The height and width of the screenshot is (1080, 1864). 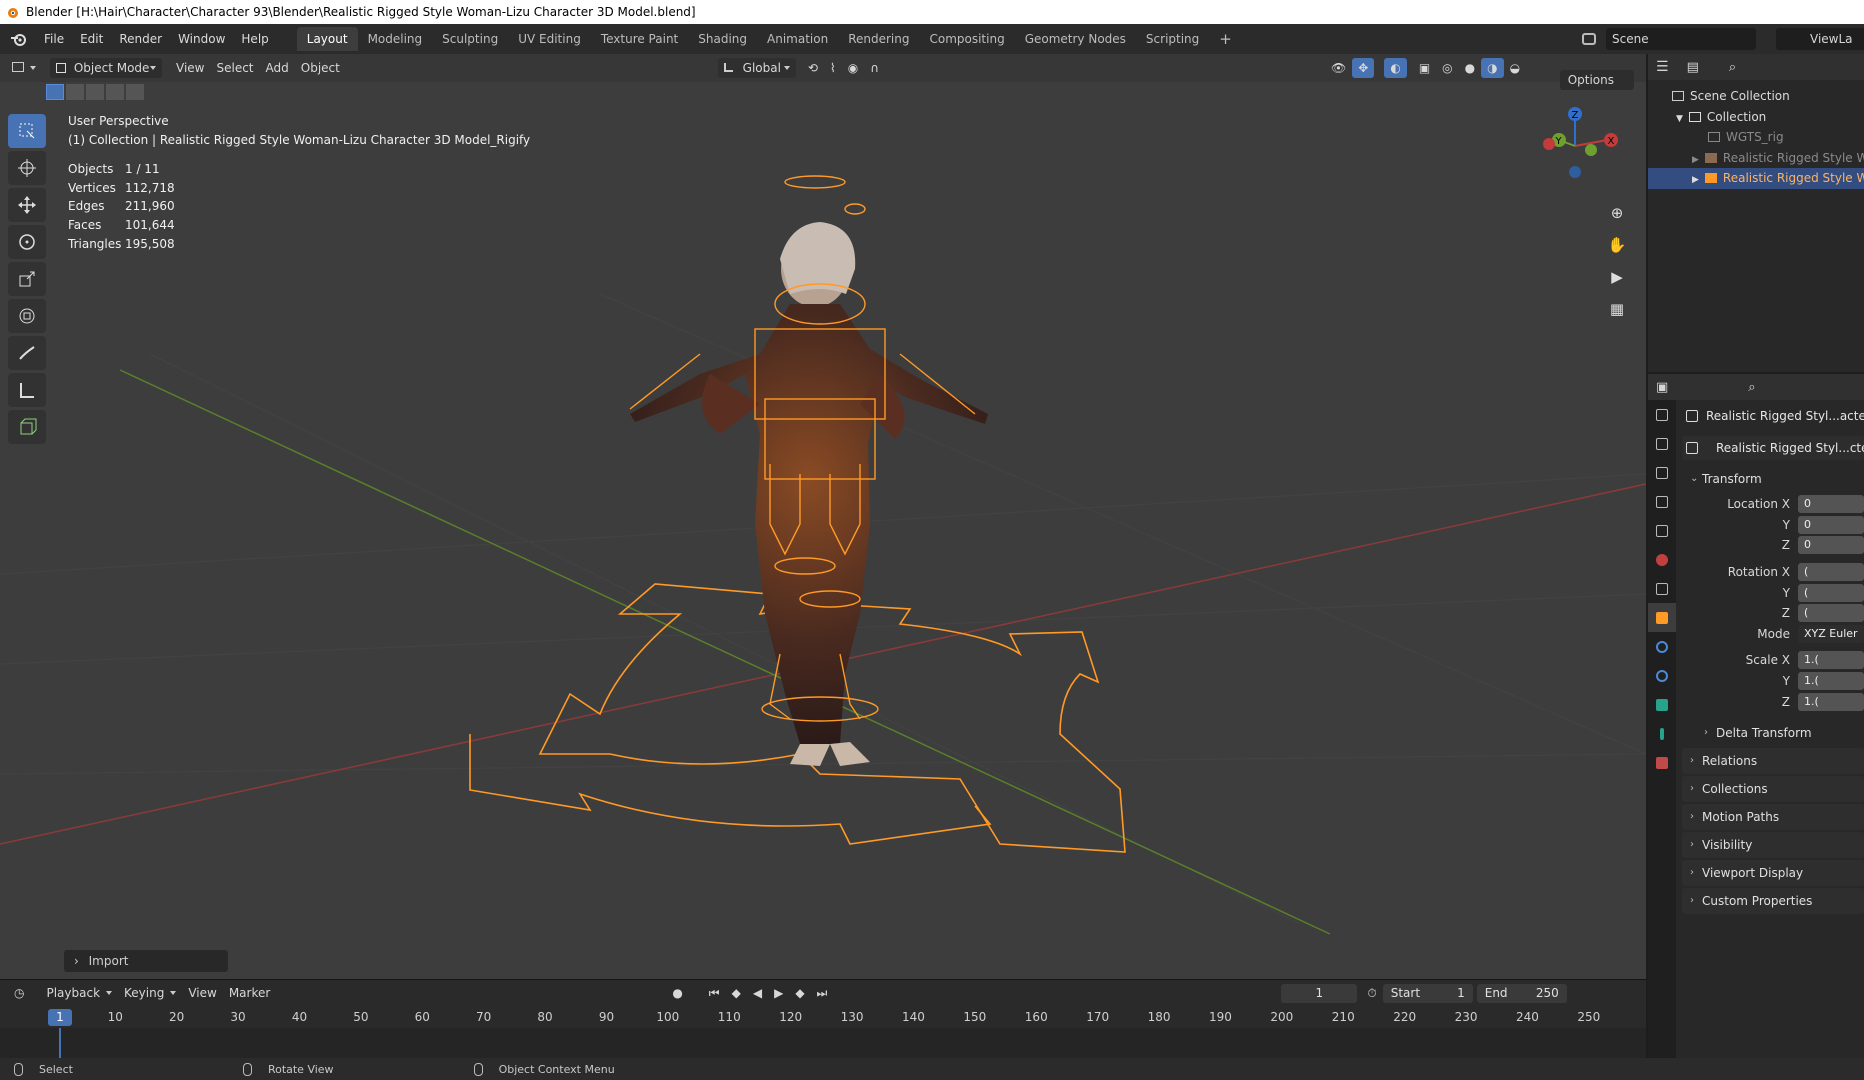 What do you see at coordinates (1662, 414) in the screenshot?
I see `tab-tool` at bounding box center [1662, 414].